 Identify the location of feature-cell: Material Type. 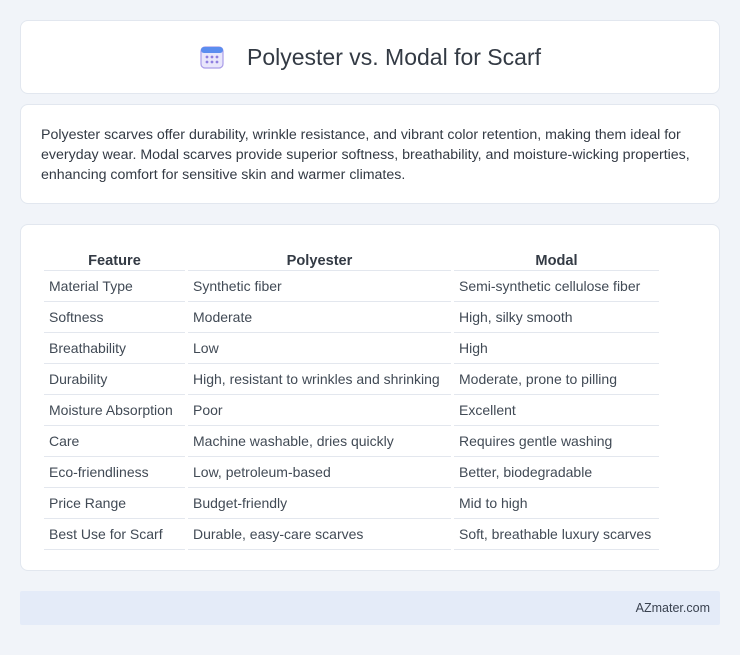
(114, 286).